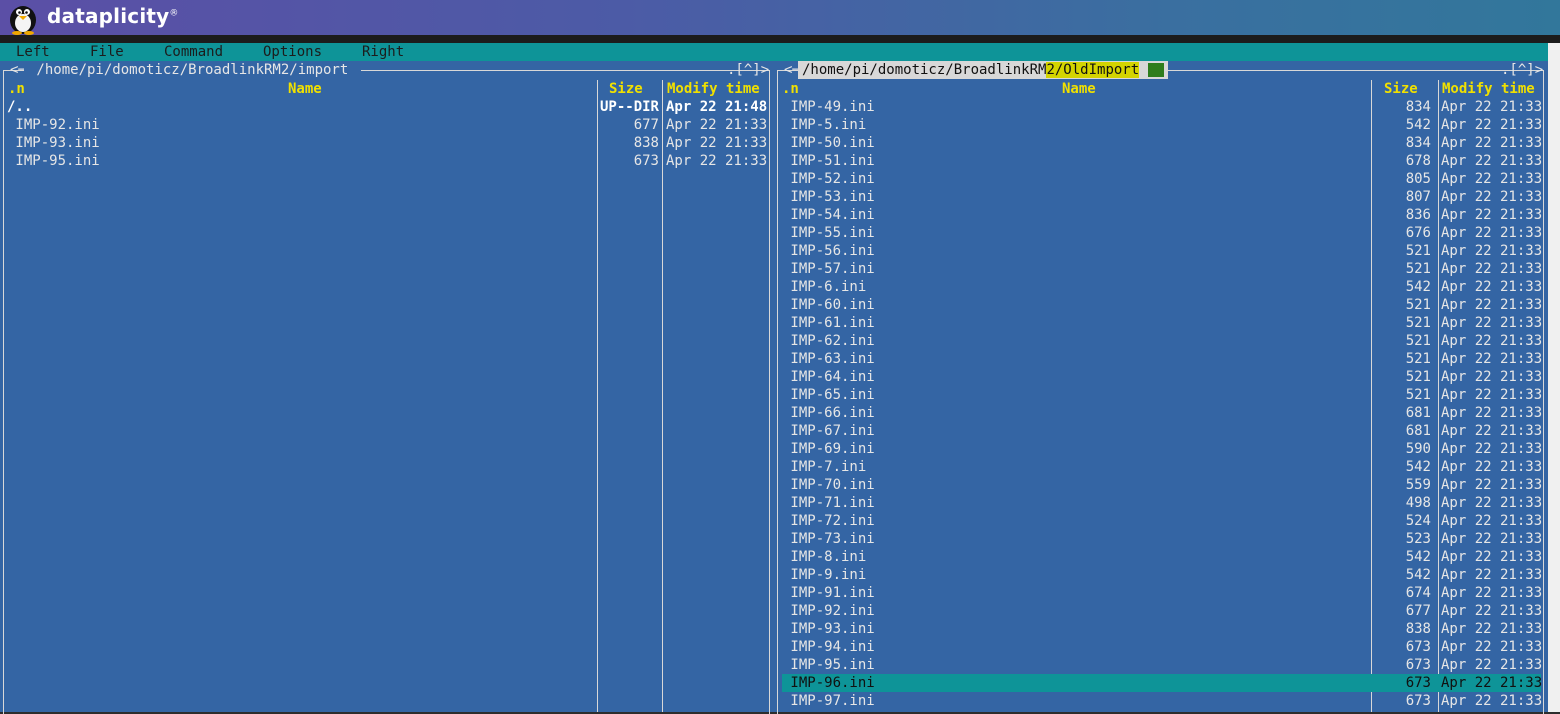 This screenshot has height=714, width=1560. I want to click on right-sort-indicator: .n, so click(790, 89).